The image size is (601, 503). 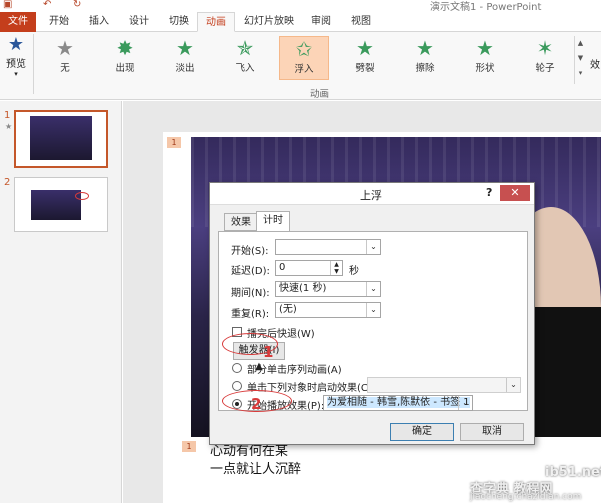 What do you see at coordinates (16, 74) in the screenshot?
I see `chevron-down-icon: ▾` at bounding box center [16, 74].